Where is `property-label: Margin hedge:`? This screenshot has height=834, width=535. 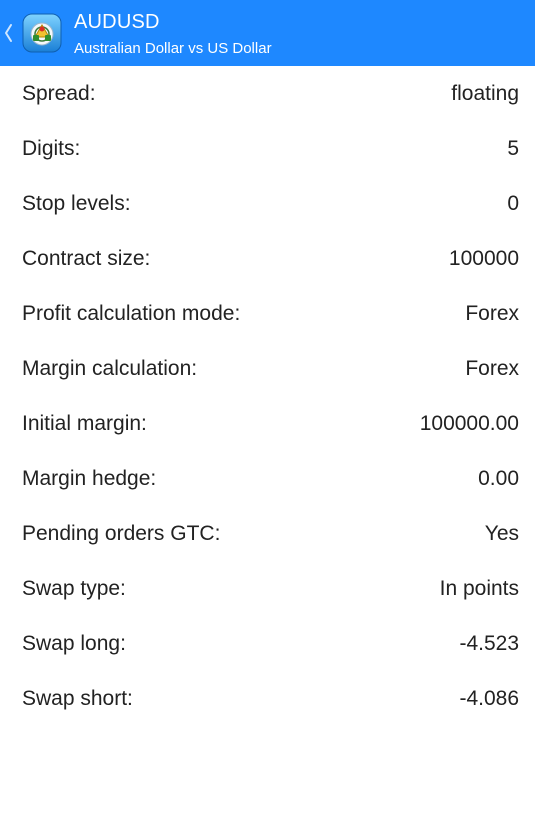
property-label: Margin hedge: is located at coordinates (89, 478).